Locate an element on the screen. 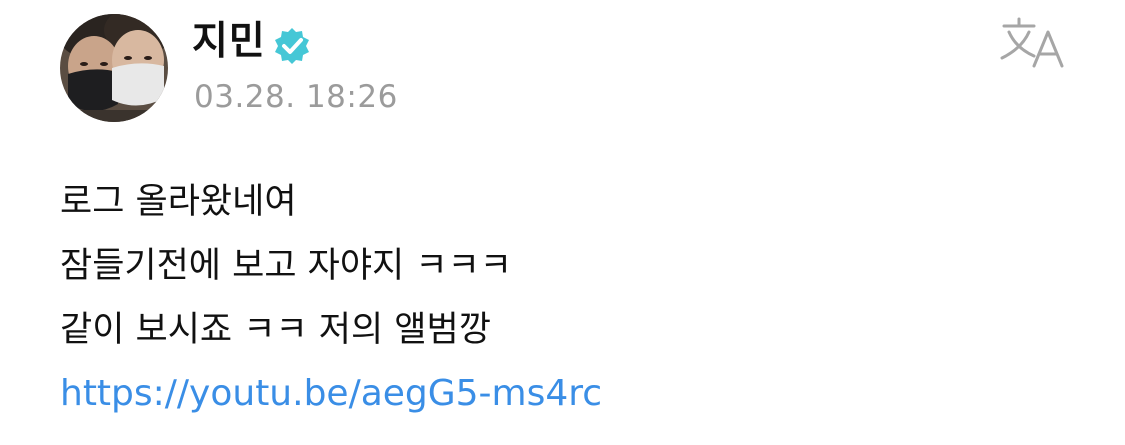 The height and width of the screenshot is (445, 1125). translate-icon is located at coordinates (1032, 42).